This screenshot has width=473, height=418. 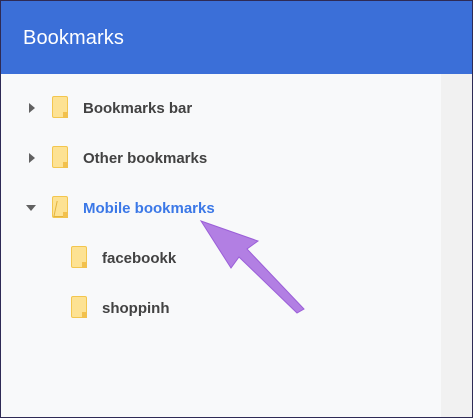 What do you see at coordinates (145, 158) in the screenshot?
I see `tree-item-label: Other bookmarks` at bounding box center [145, 158].